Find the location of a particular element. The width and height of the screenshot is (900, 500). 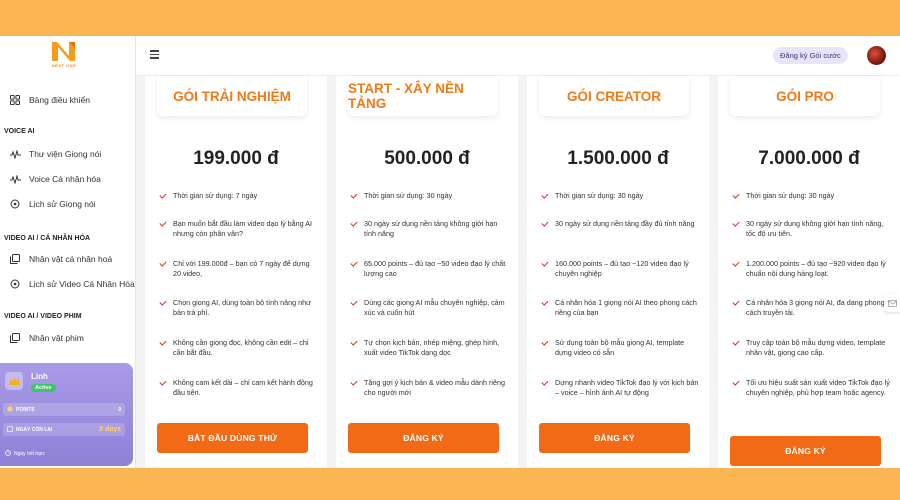

points-row: POINTS 0 is located at coordinates (64, 409).